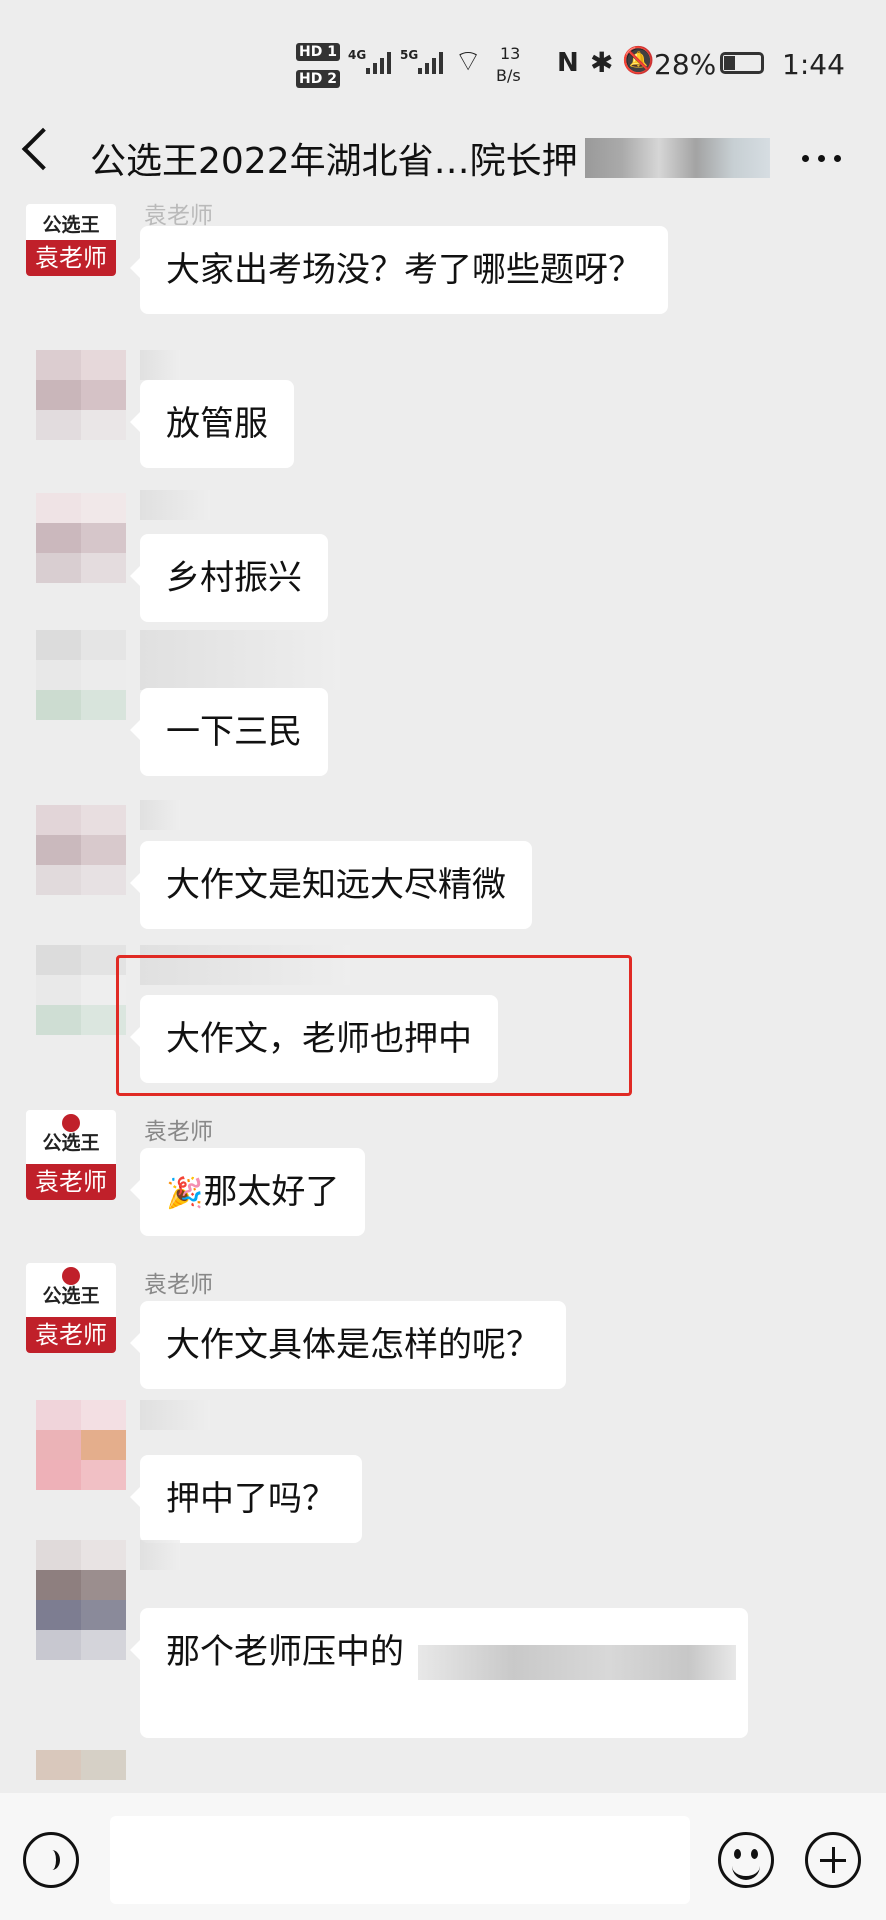  I want to click on message-bubble: 大作文是知远大尽精微, so click(331, 885).